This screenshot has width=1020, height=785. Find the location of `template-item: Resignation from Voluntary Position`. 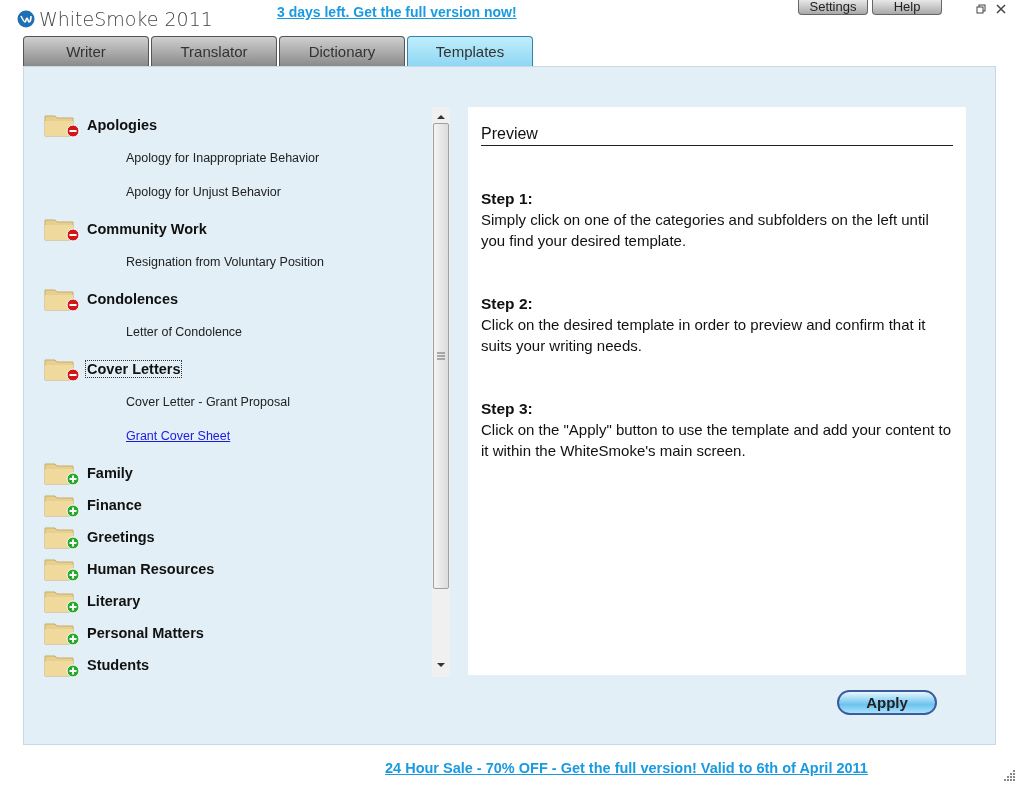

template-item: Resignation from Voluntary Position is located at coordinates (225, 262).